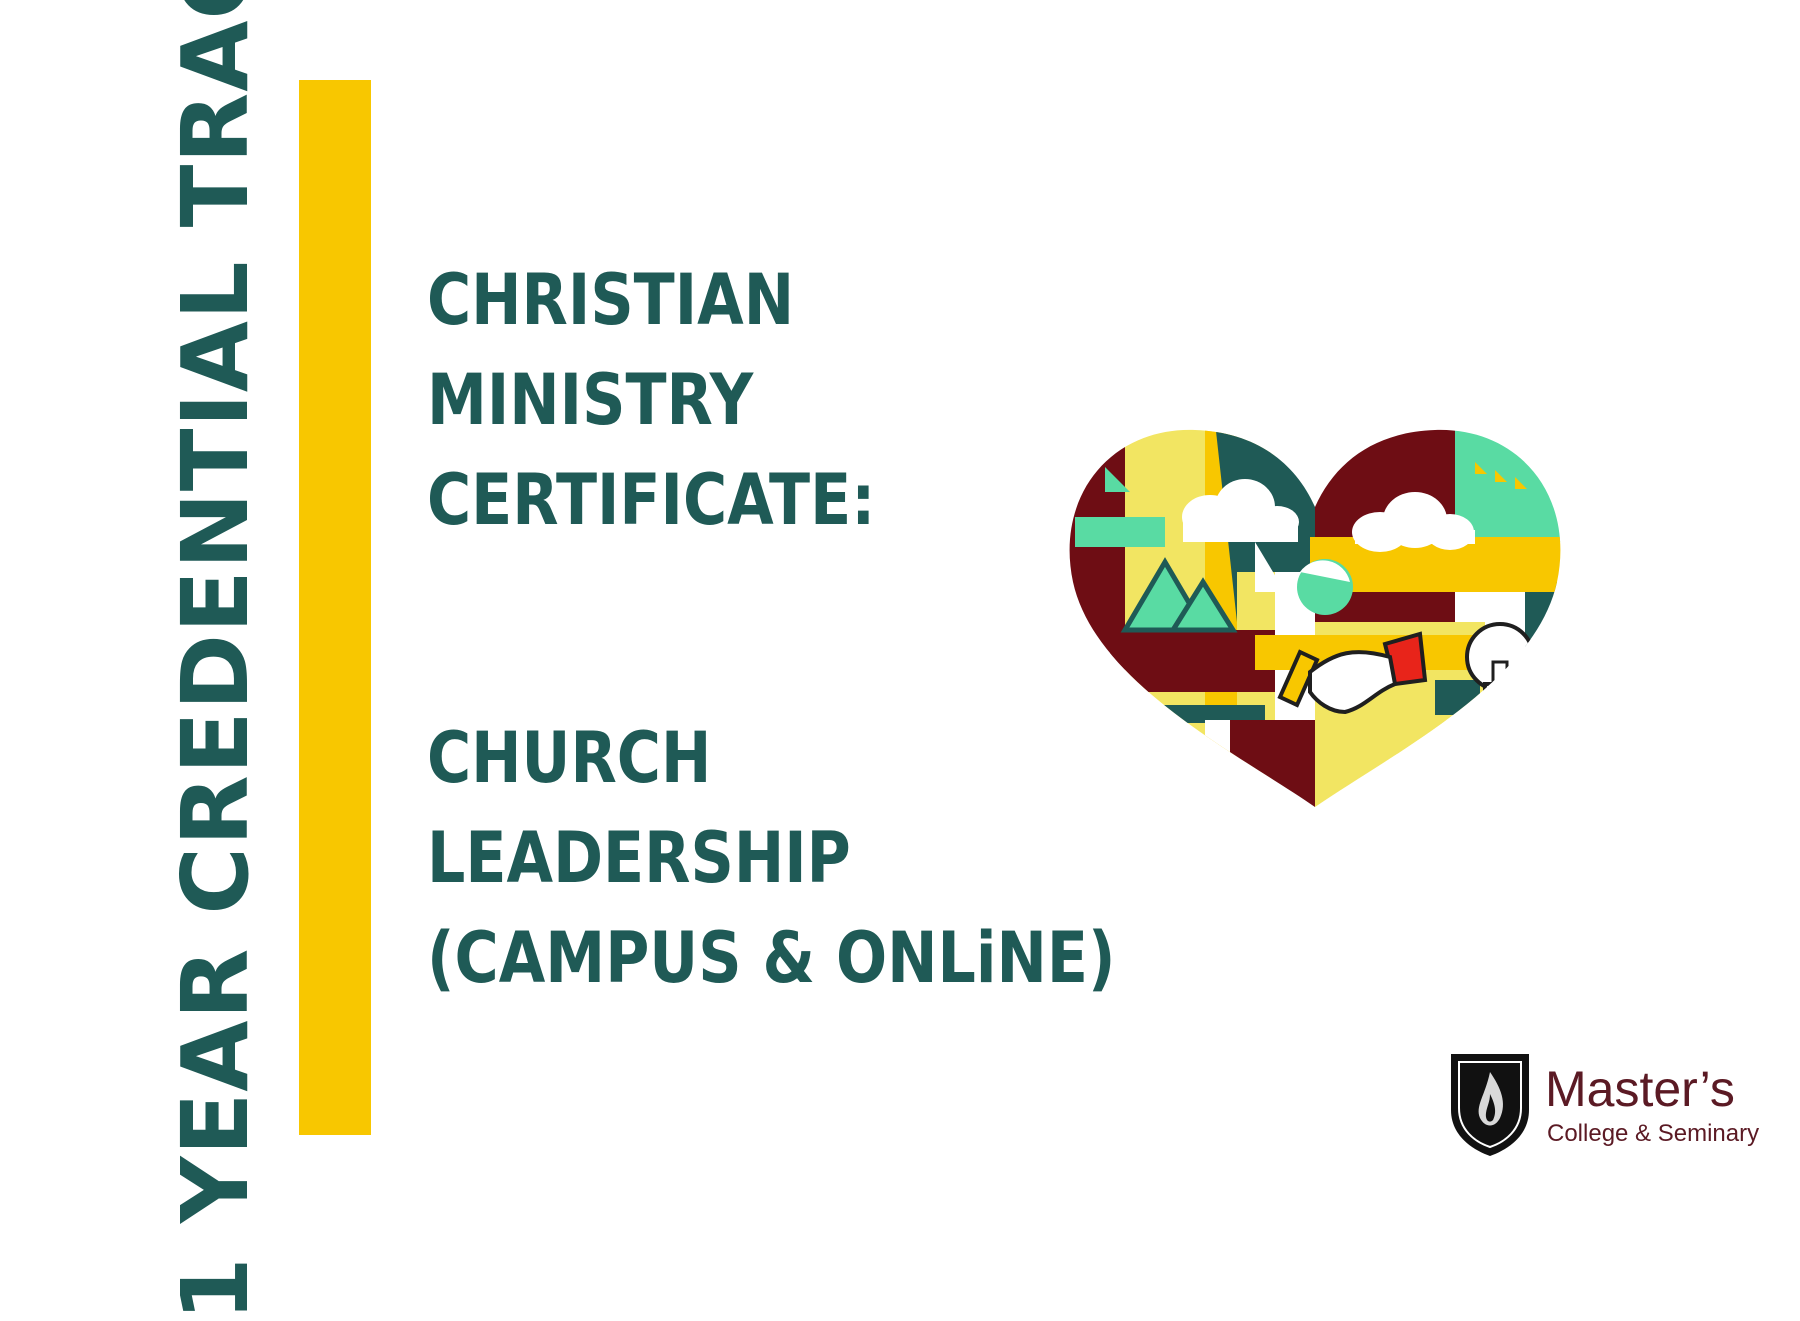 The height and width of the screenshot is (1321, 1800). What do you see at coordinates (1490, 1105) in the screenshot?
I see `shield-flame-icon` at bounding box center [1490, 1105].